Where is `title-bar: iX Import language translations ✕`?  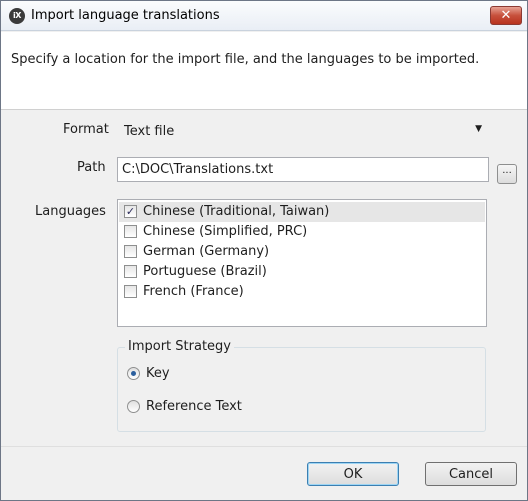
title-bar: iX Import language translations ✕ is located at coordinates (264, 16).